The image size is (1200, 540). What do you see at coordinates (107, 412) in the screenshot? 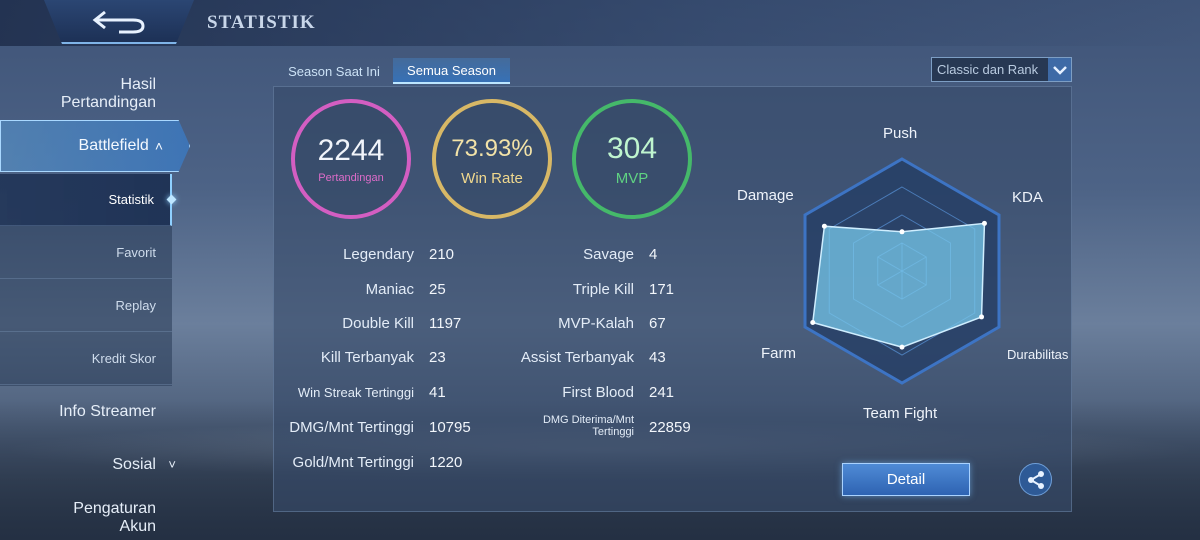
I see `sidebar-item-info-streamer: Info Streamer` at bounding box center [107, 412].